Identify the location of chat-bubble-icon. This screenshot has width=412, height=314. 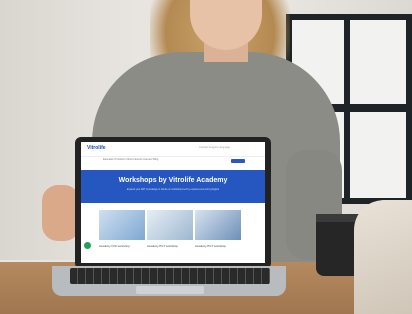
(87, 245).